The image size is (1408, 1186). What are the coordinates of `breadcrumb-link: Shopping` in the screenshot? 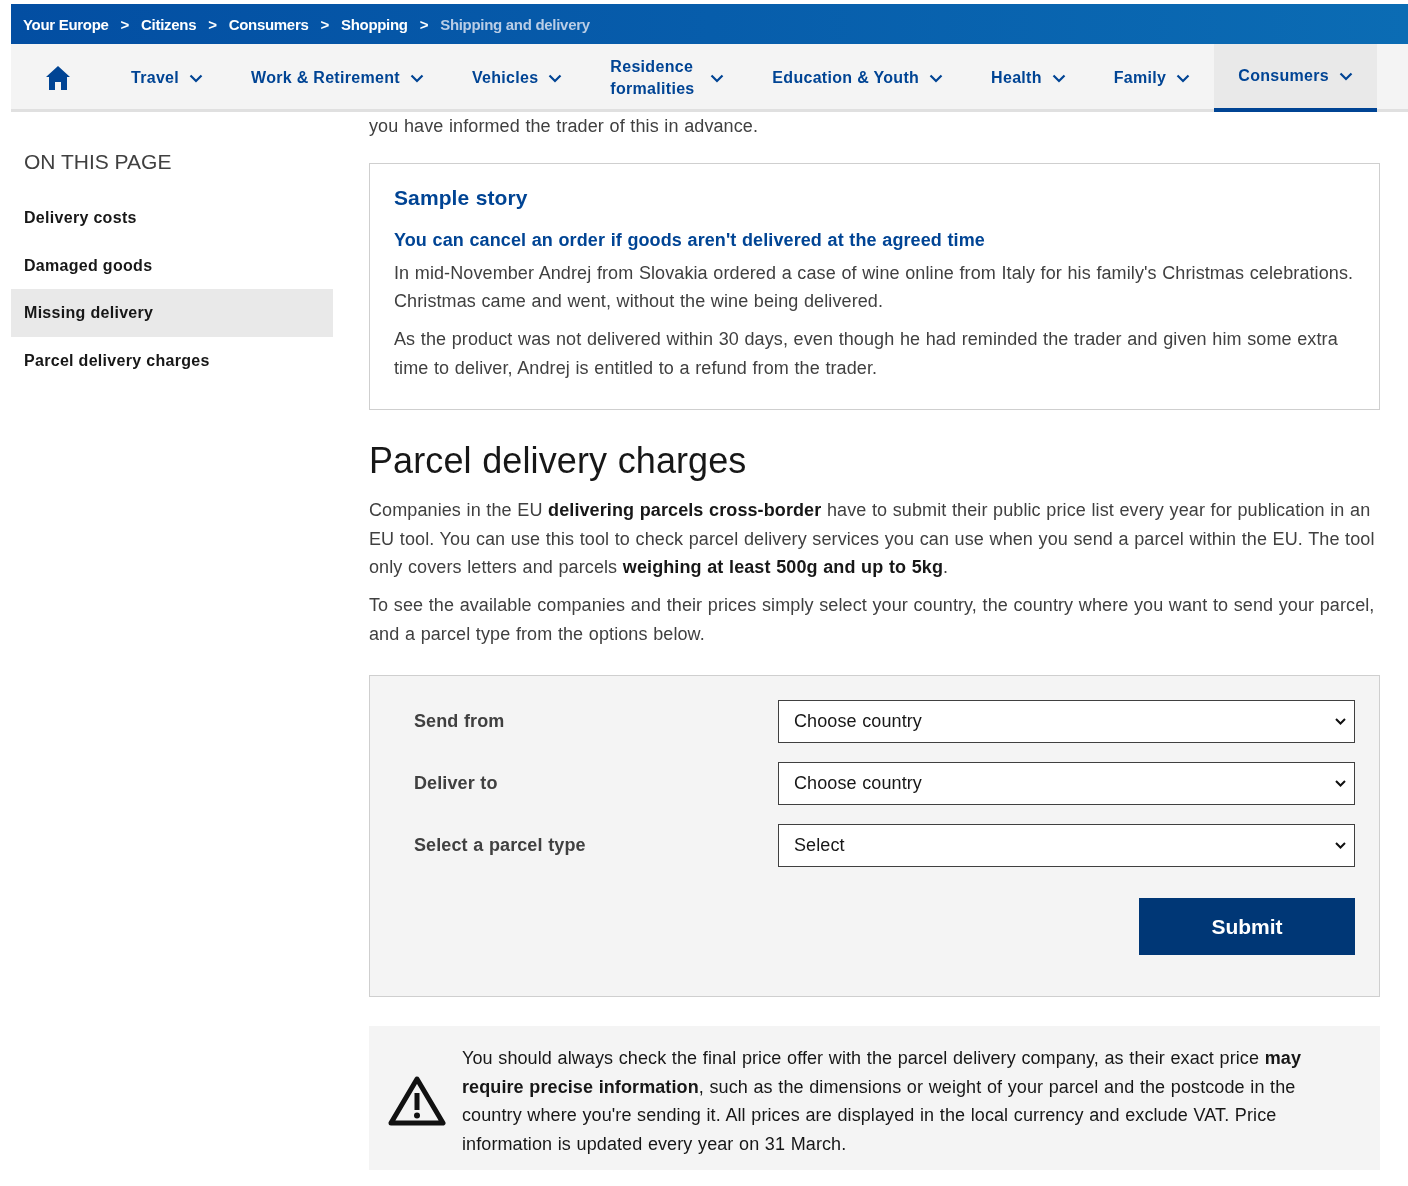 It's located at (374, 24).